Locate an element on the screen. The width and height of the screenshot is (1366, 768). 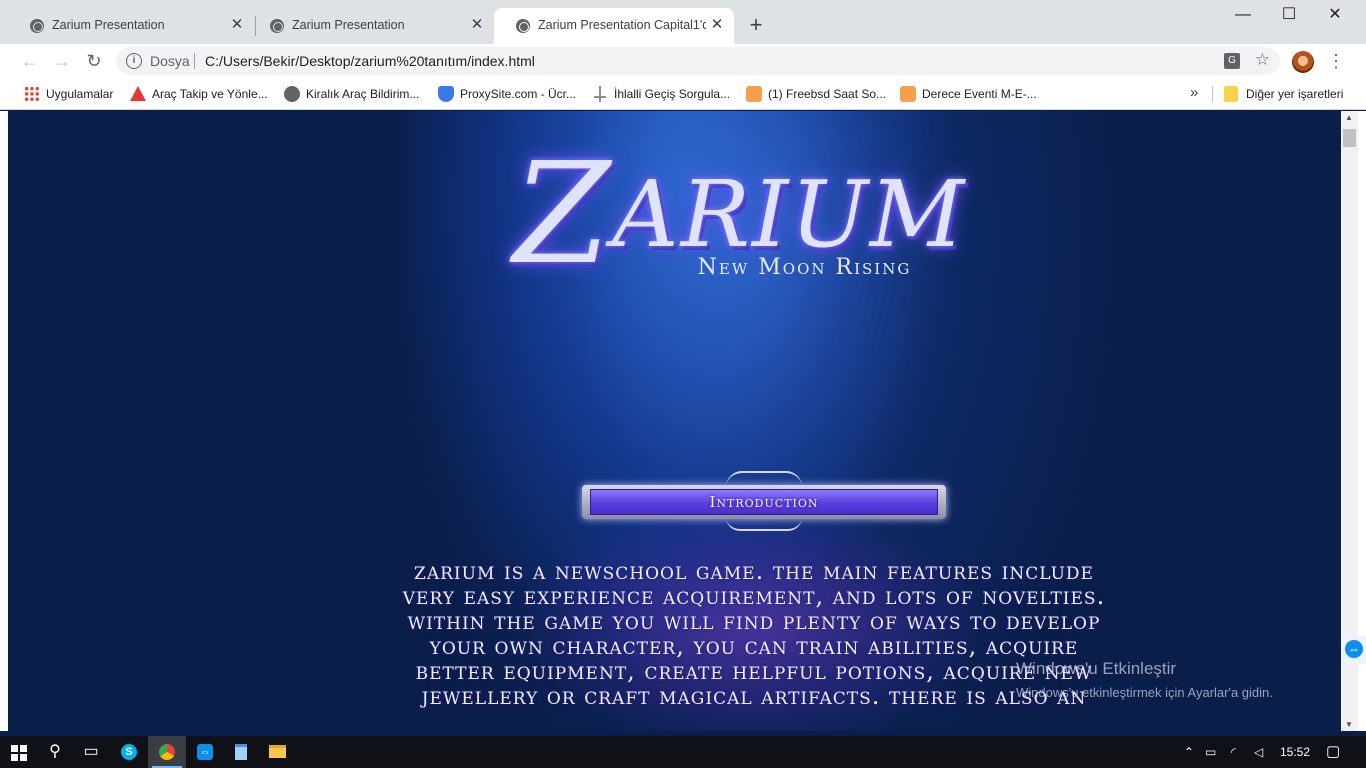
apps-icon is located at coordinates (32, 94).